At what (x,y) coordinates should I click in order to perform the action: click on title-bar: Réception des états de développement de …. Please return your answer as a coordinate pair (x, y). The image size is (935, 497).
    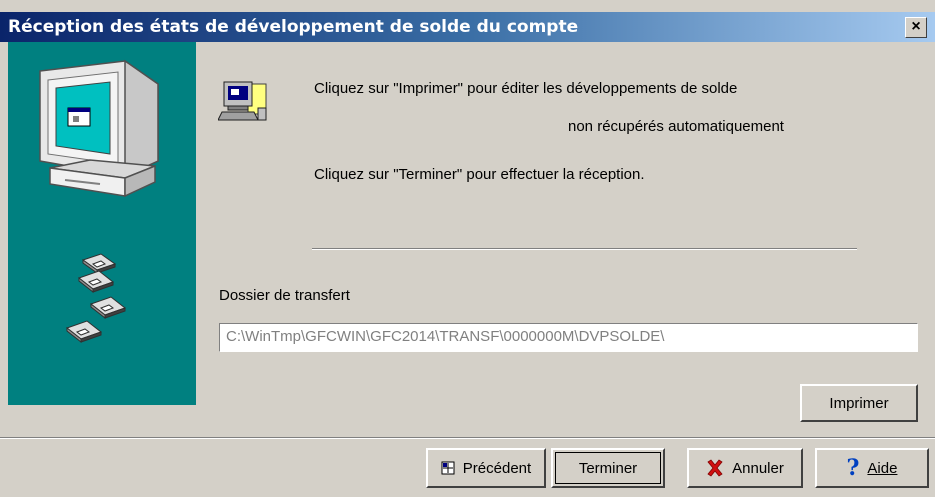
    Looking at the image, I should click on (467, 27).